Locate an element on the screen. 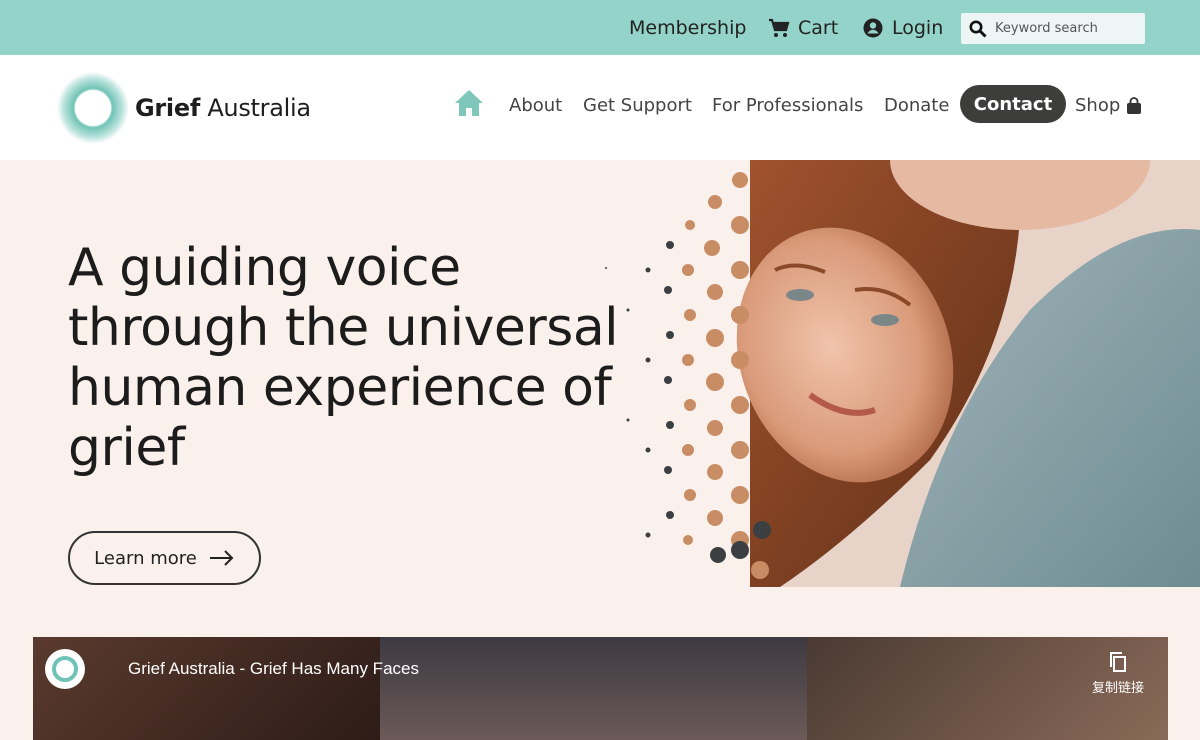 The height and width of the screenshot is (740, 1200). shopping-bag-icon is located at coordinates (1134, 105).